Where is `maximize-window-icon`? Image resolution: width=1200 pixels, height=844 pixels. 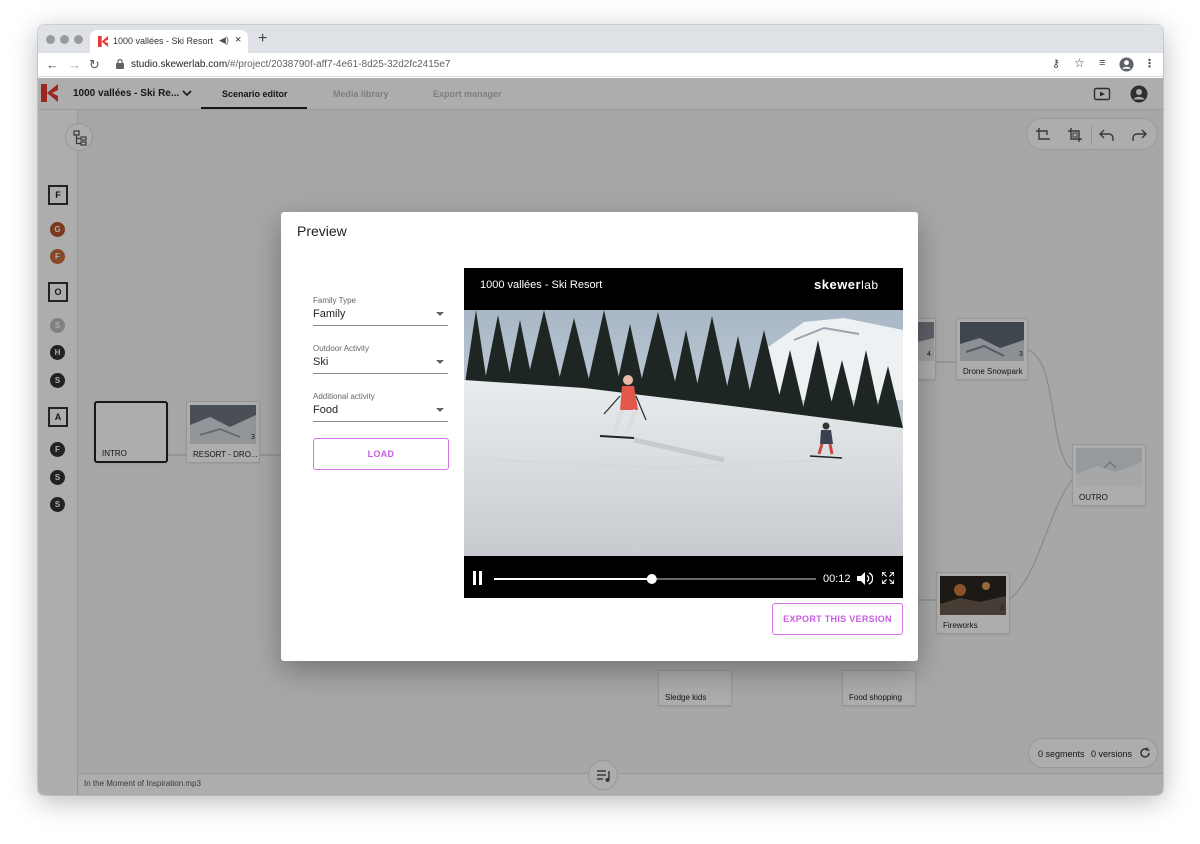
maximize-window-icon is located at coordinates (78, 39).